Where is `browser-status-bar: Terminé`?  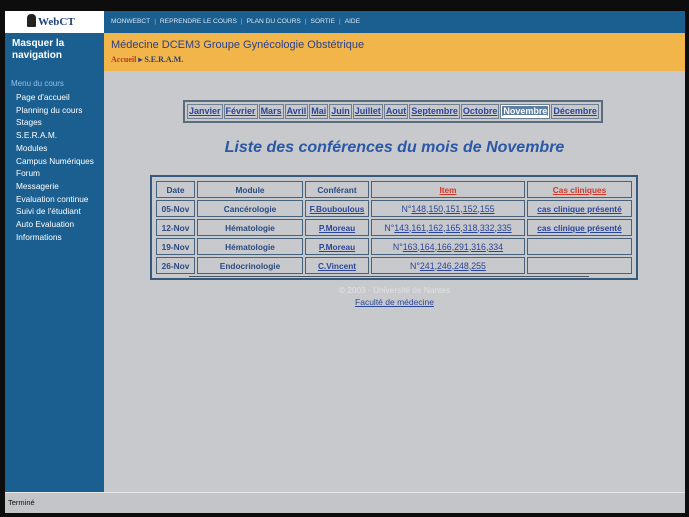
browser-status-bar: Terminé is located at coordinates (345, 502).